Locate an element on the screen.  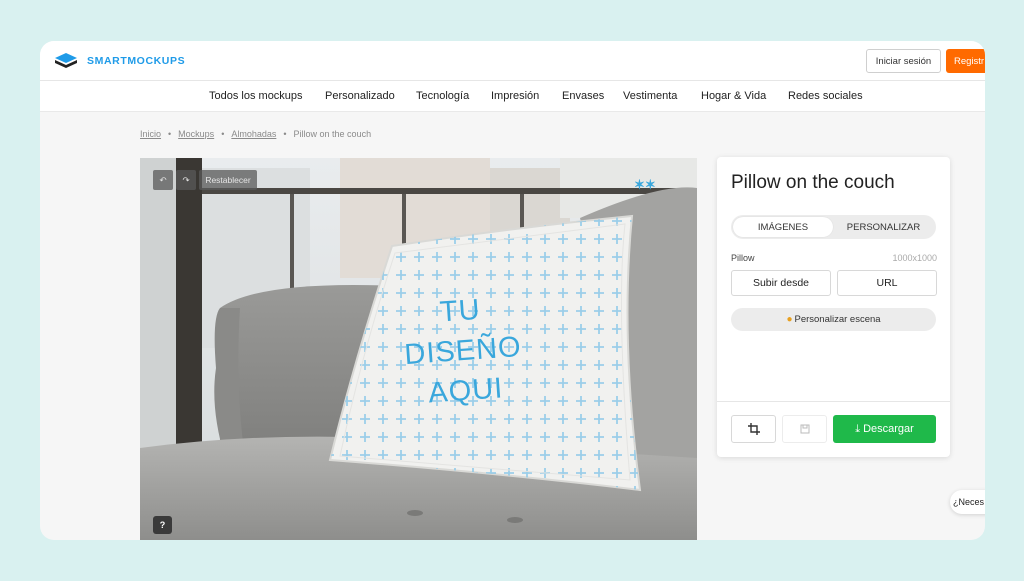
breadcrumb-home: Inicio is located at coordinates (150, 134).